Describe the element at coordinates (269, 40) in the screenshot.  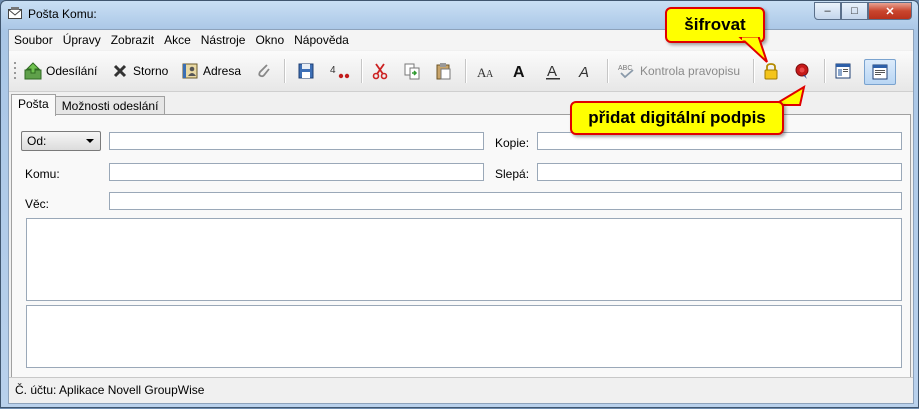
I see `menu-okno: Okno` at that location.